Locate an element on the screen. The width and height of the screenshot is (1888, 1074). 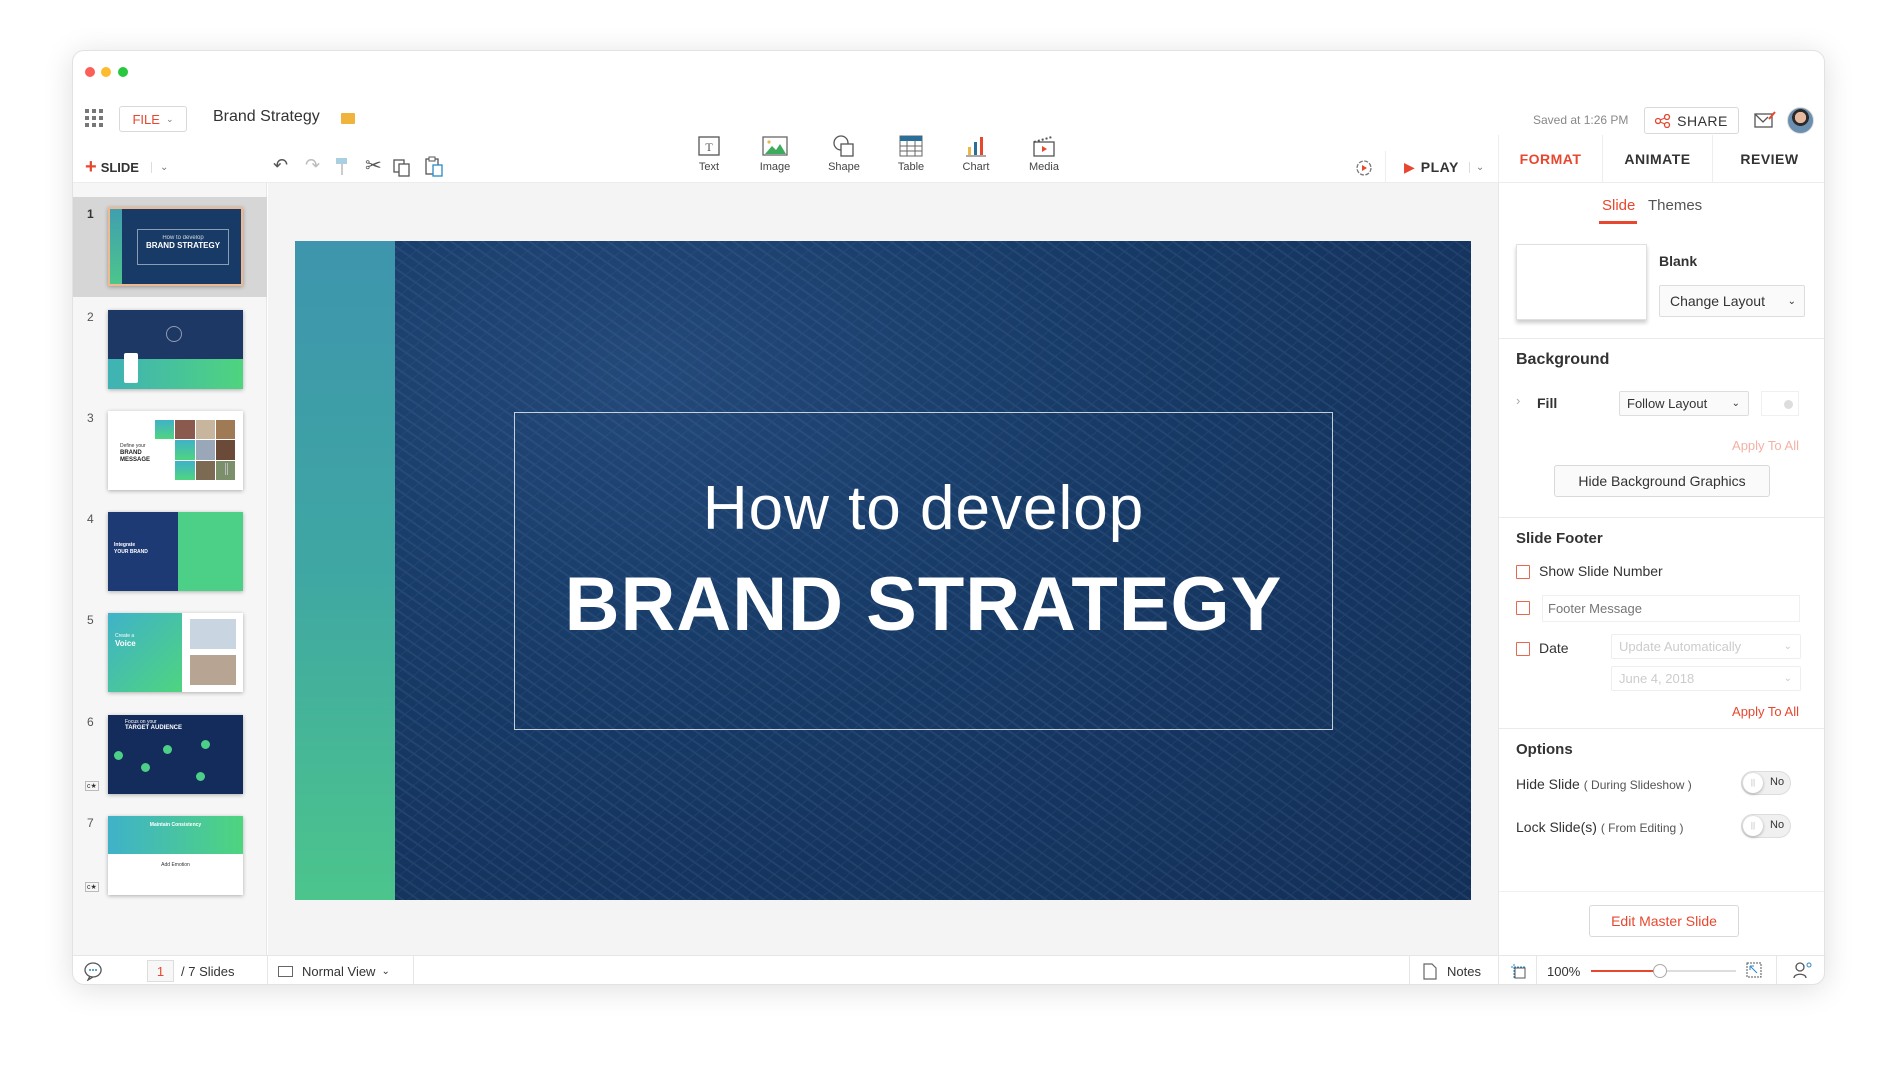
lock-slide-label: Lock Slide(s) is located at coordinates (1556, 827).